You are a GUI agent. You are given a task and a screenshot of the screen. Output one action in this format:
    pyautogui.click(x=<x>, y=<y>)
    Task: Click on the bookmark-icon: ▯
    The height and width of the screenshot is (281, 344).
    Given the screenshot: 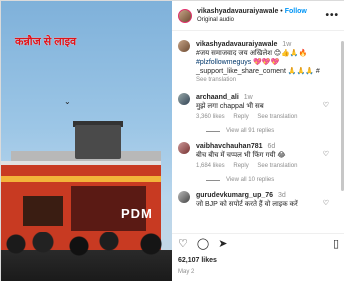 What is the action you would take?
    pyautogui.click(x=336, y=243)
    